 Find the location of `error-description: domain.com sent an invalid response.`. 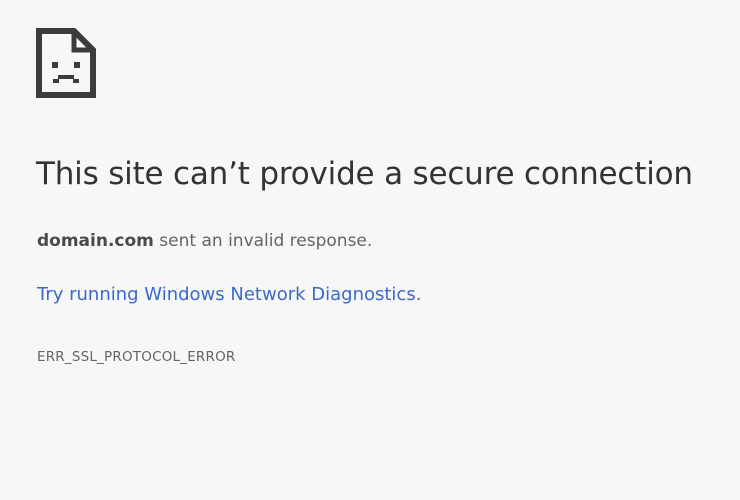

error-description: domain.com sent an invalid response. is located at coordinates (204, 241).